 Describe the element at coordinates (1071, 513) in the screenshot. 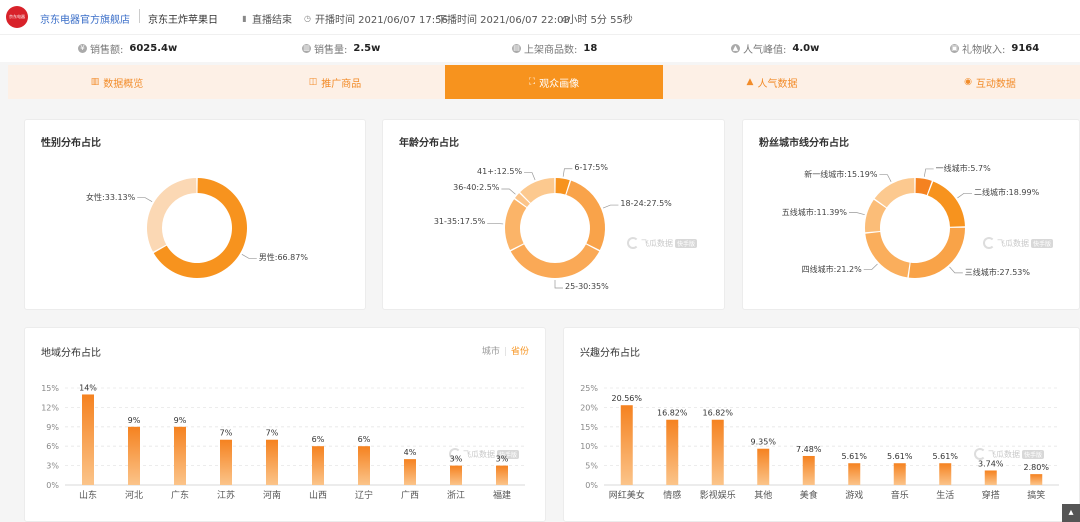

I see `scroll-top-button: ▴` at that location.